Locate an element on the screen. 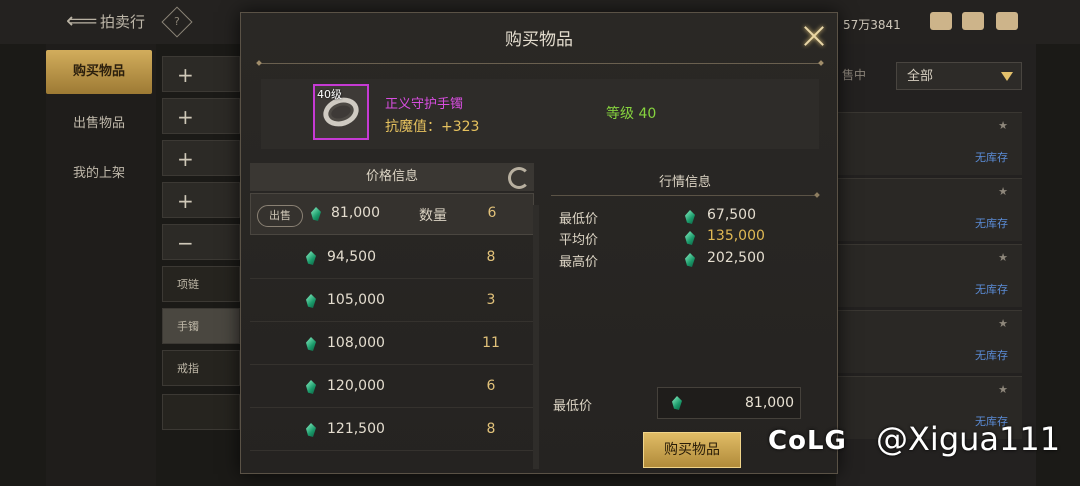  price-value: 81,000 is located at coordinates (355, 213).